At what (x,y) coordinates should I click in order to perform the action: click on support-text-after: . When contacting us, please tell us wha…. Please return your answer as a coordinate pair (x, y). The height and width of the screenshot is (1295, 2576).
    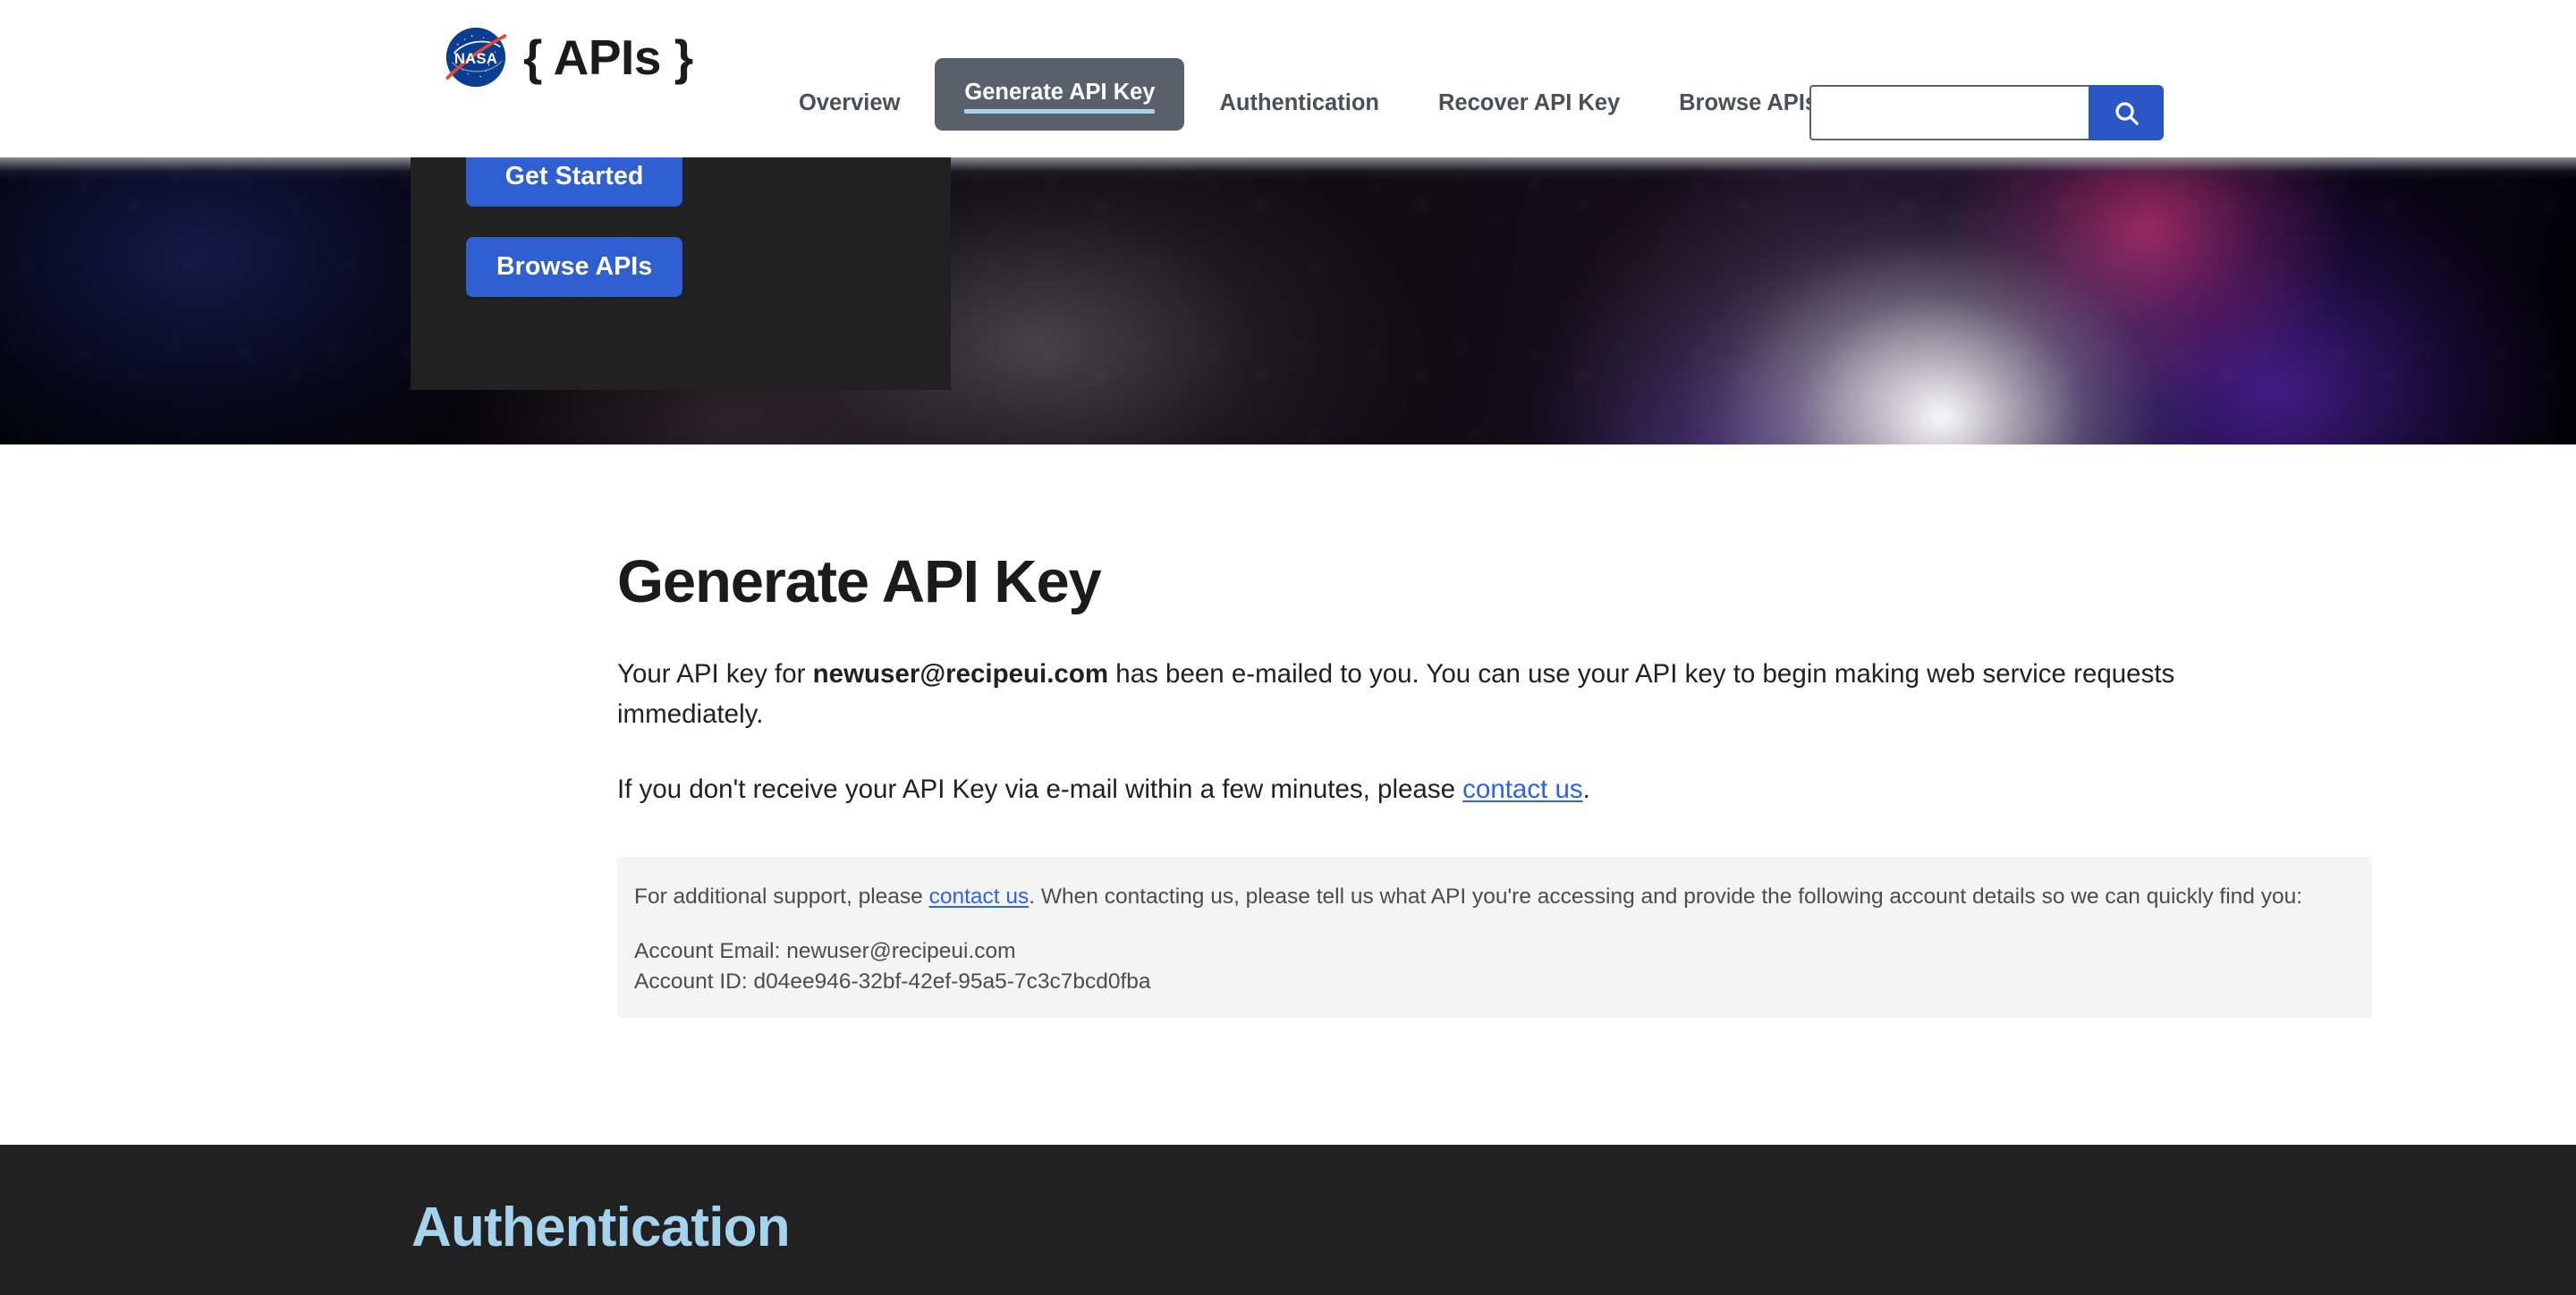
    Looking at the image, I should click on (1666, 897).